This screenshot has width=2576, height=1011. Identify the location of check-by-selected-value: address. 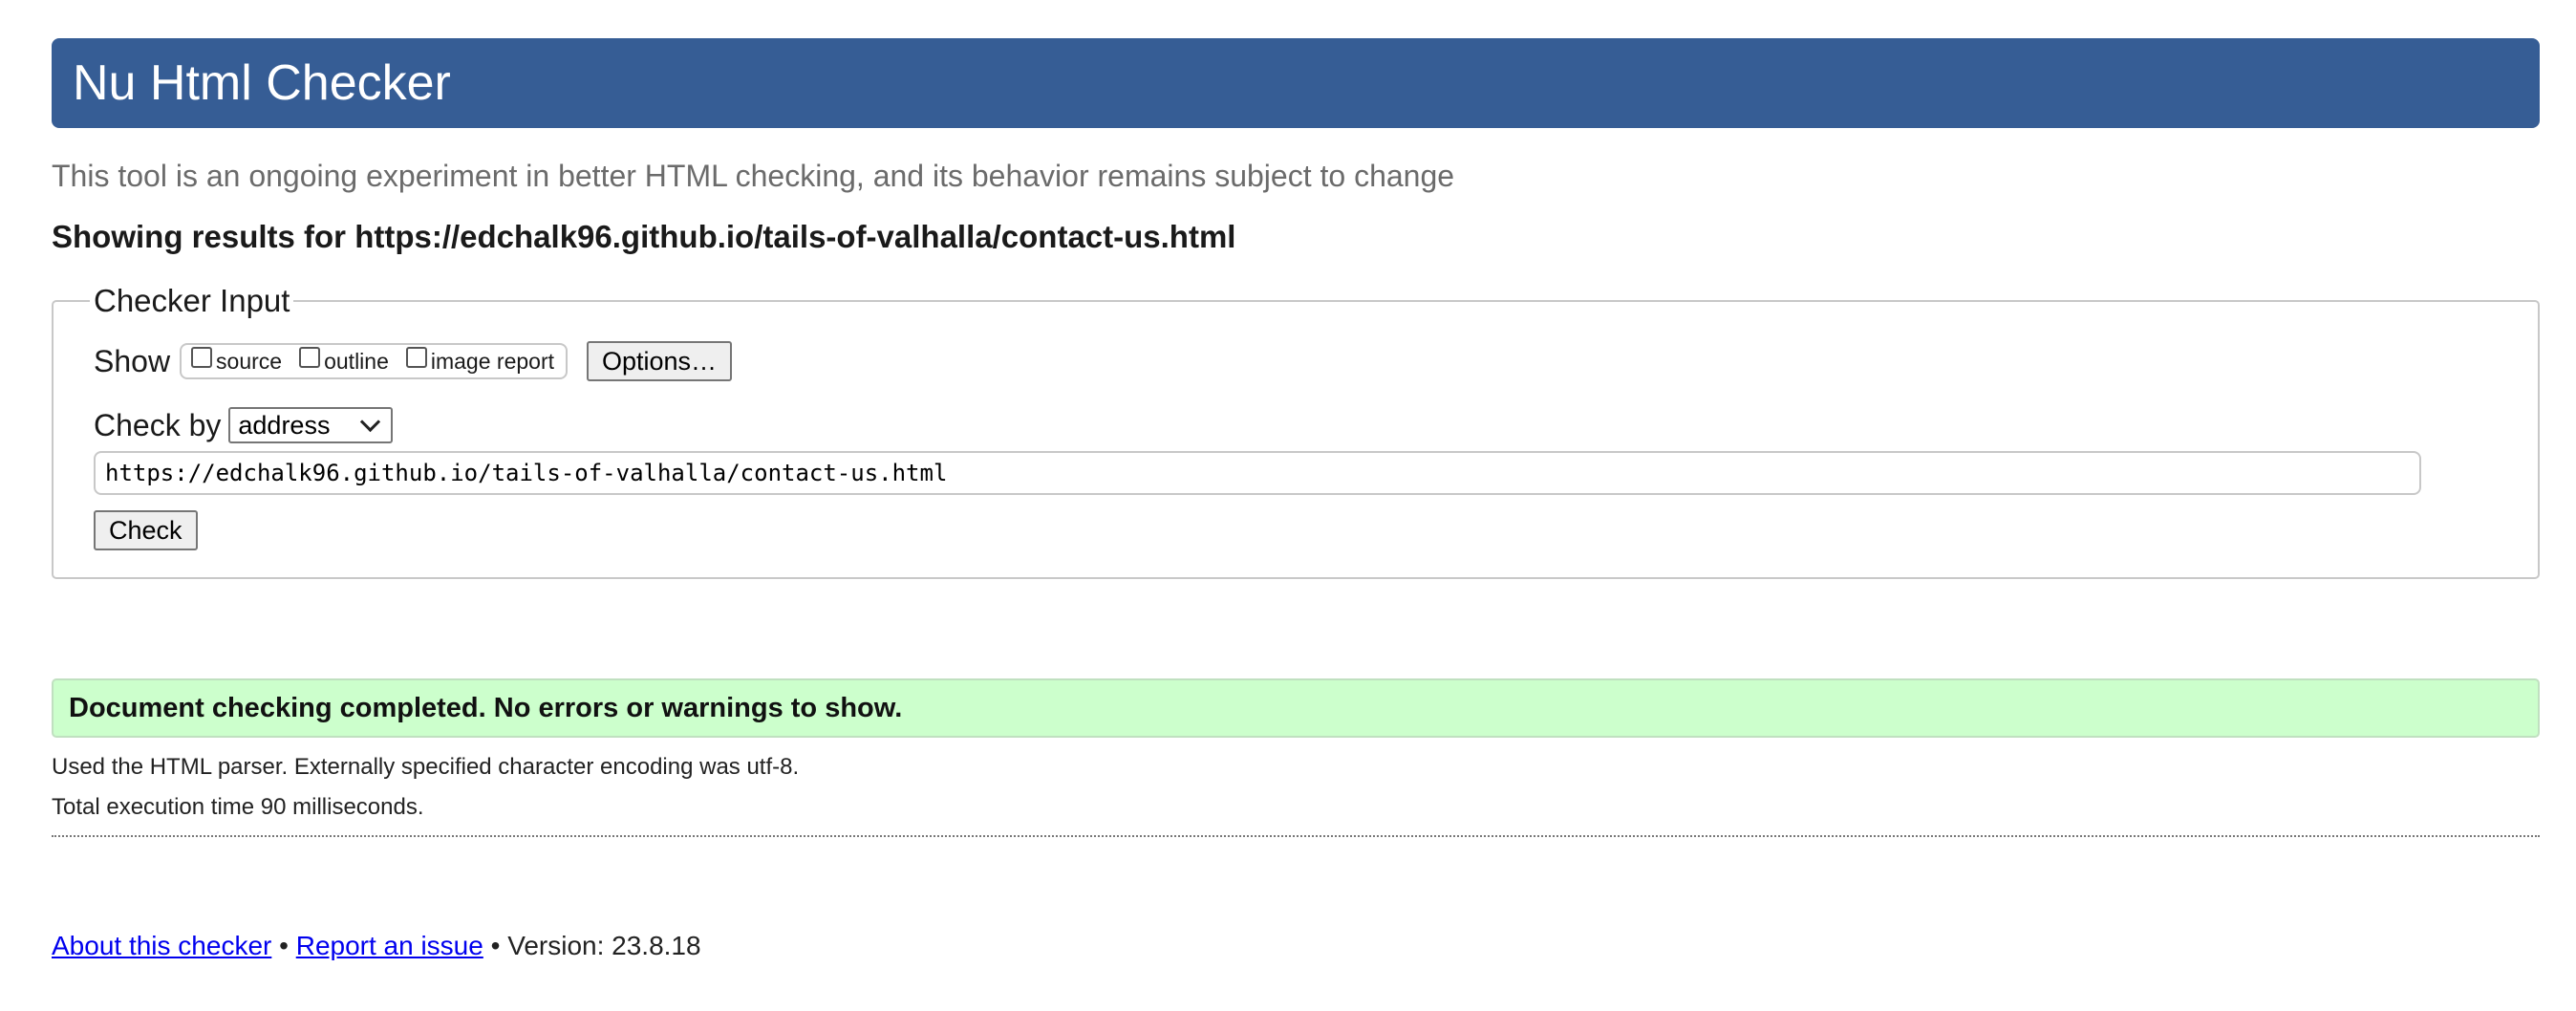
(284, 425).